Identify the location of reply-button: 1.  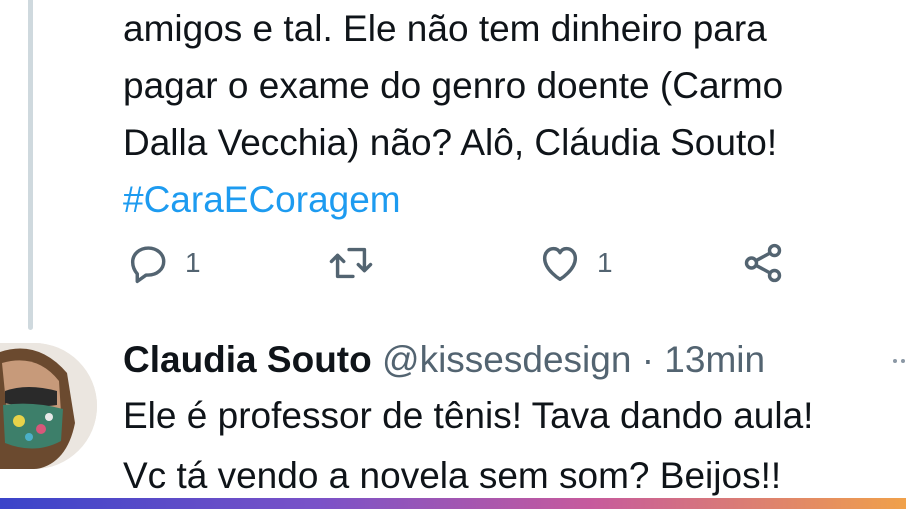
(163, 263).